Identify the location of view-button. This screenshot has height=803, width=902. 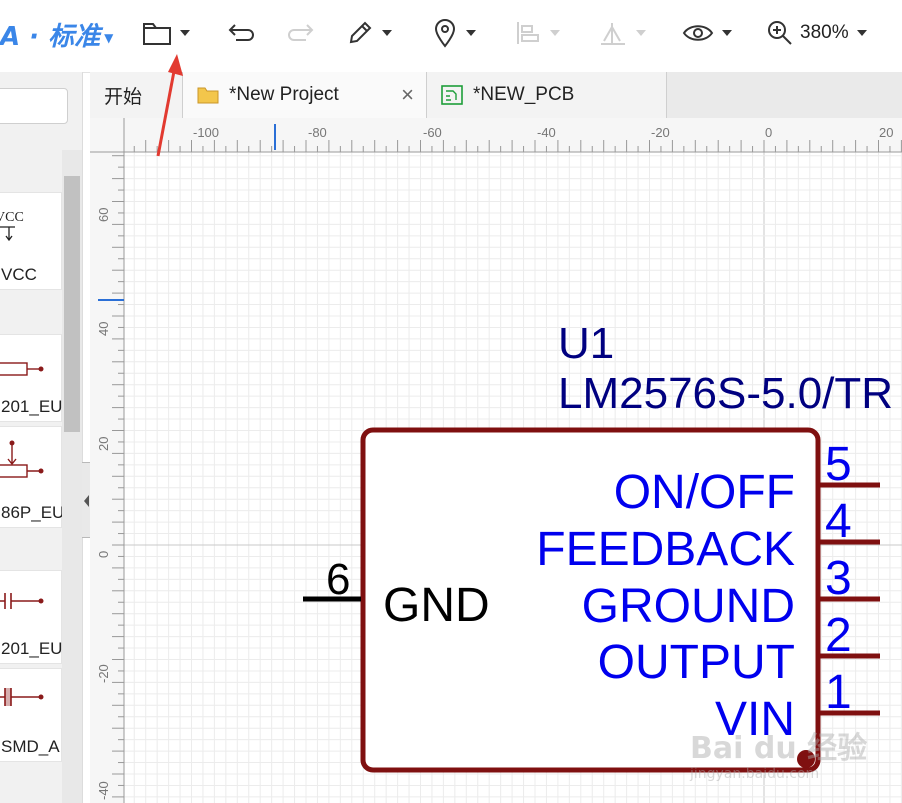
(707, 33).